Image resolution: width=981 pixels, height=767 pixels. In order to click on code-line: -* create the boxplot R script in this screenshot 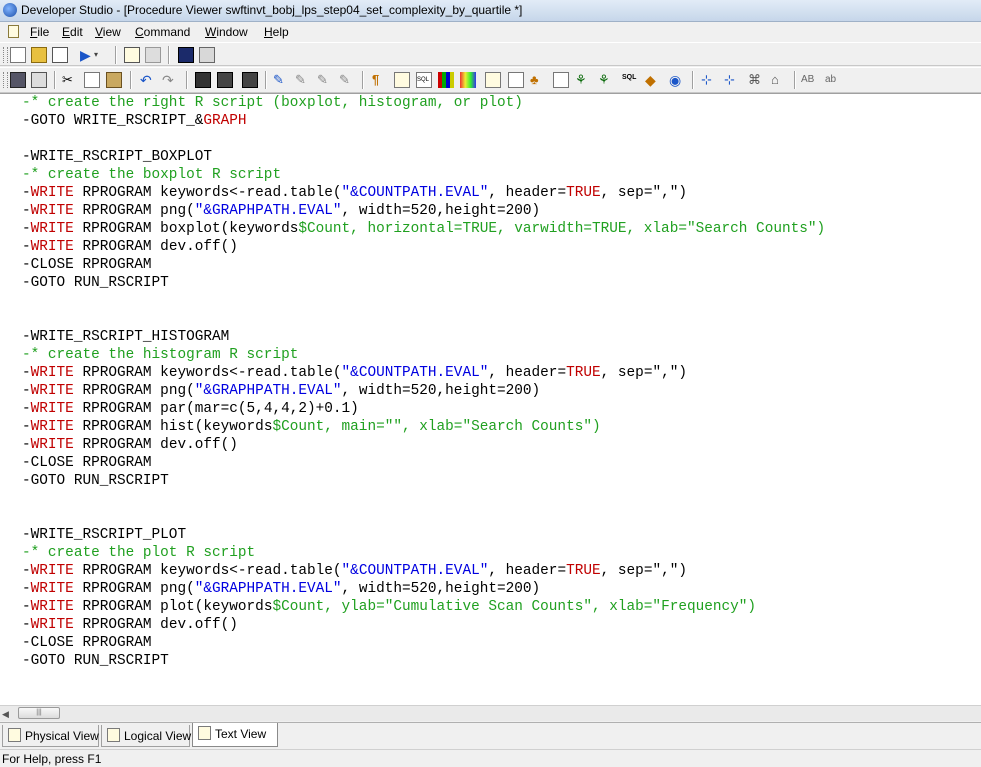, I will do `click(423, 175)`.